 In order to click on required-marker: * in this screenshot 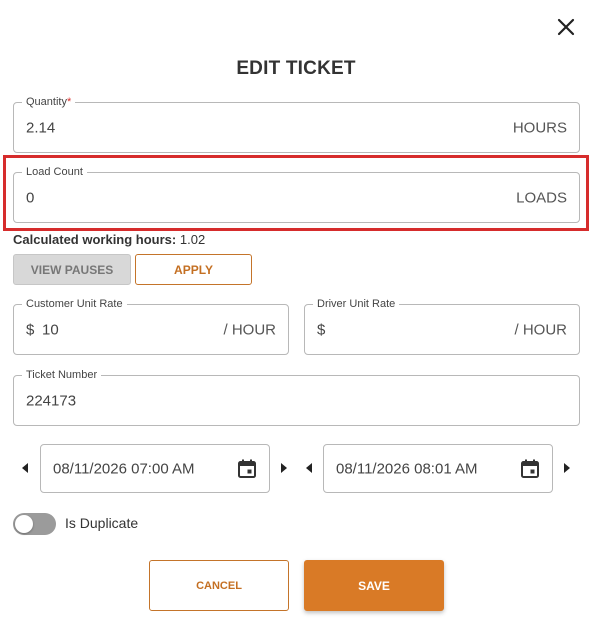, I will do `click(69, 102)`.